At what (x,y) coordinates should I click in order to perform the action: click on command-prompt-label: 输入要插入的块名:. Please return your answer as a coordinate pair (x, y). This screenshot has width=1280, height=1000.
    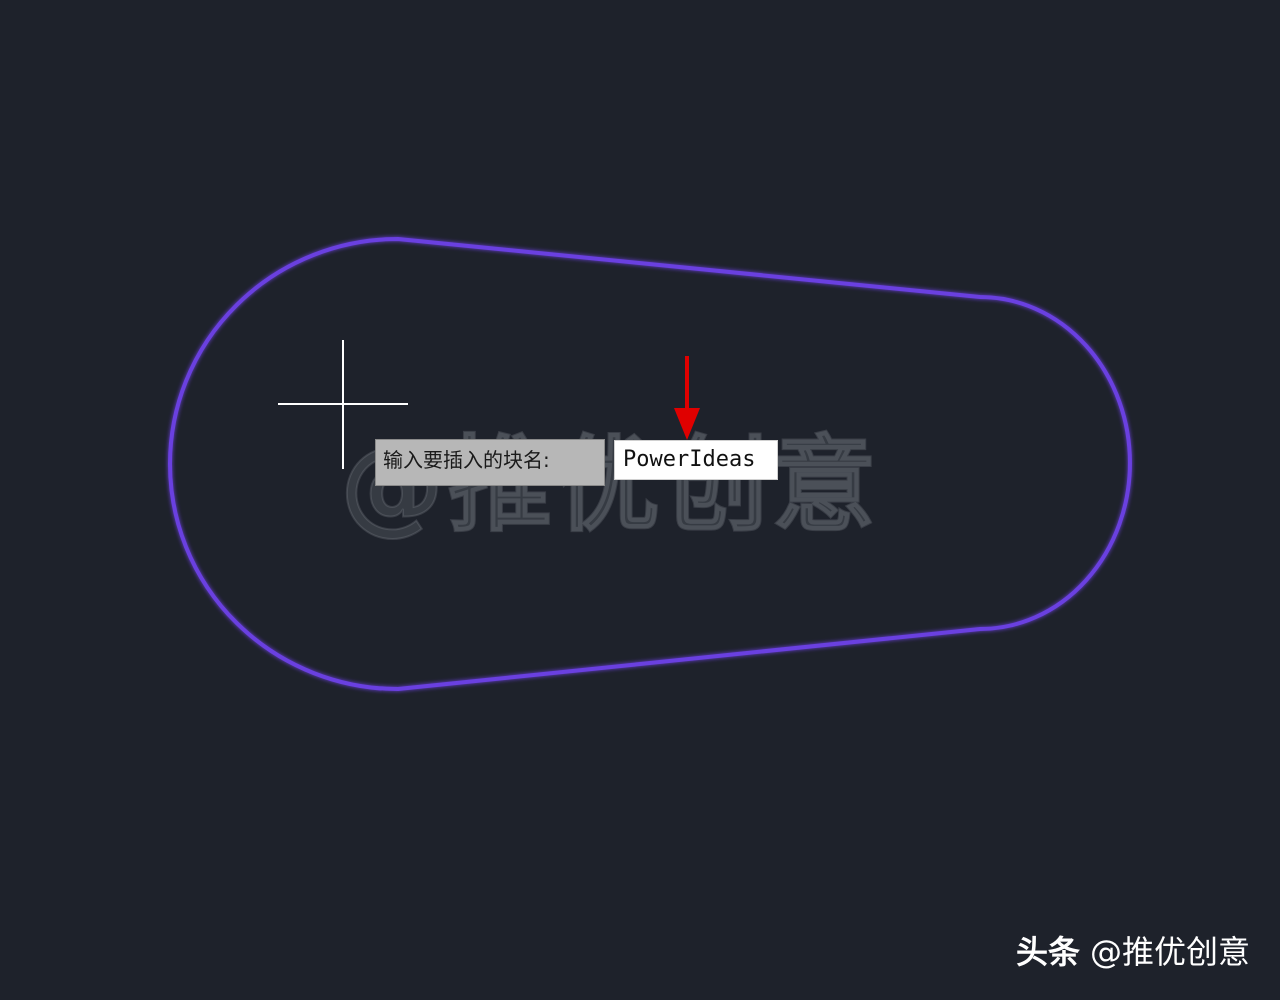
    Looking at the image, I should click on (490, 462).